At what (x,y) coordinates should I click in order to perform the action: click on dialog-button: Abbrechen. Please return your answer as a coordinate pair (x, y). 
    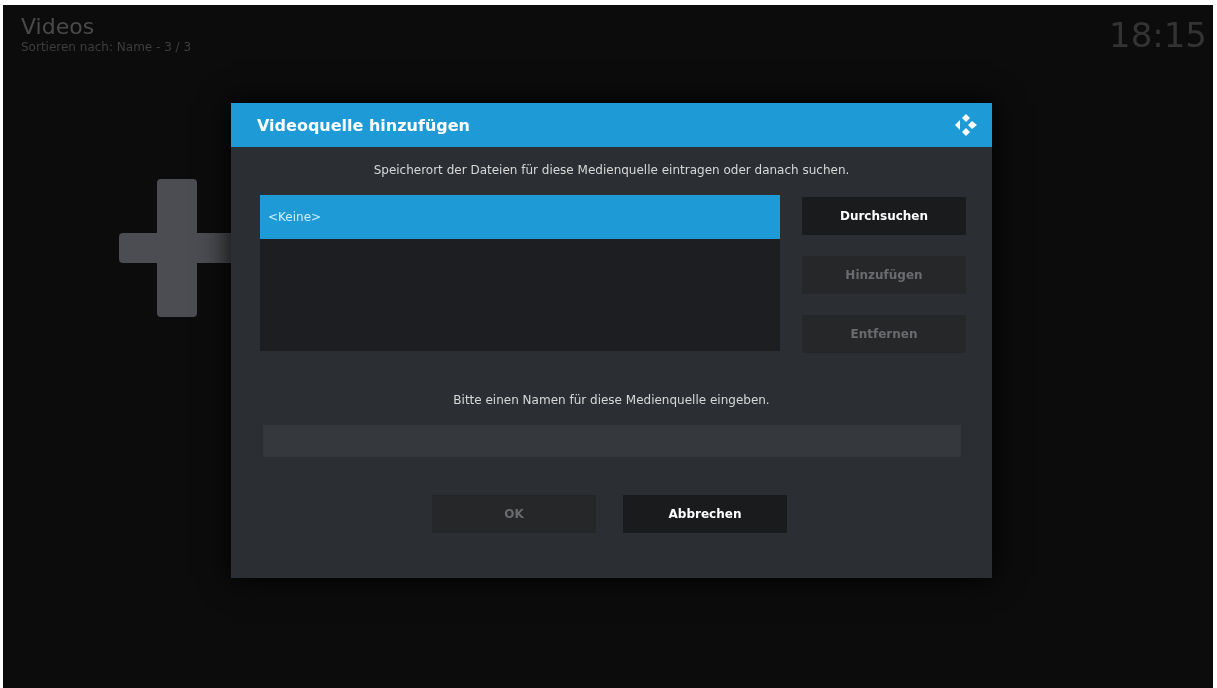
    Looking at the image, I should click on (705, 514).